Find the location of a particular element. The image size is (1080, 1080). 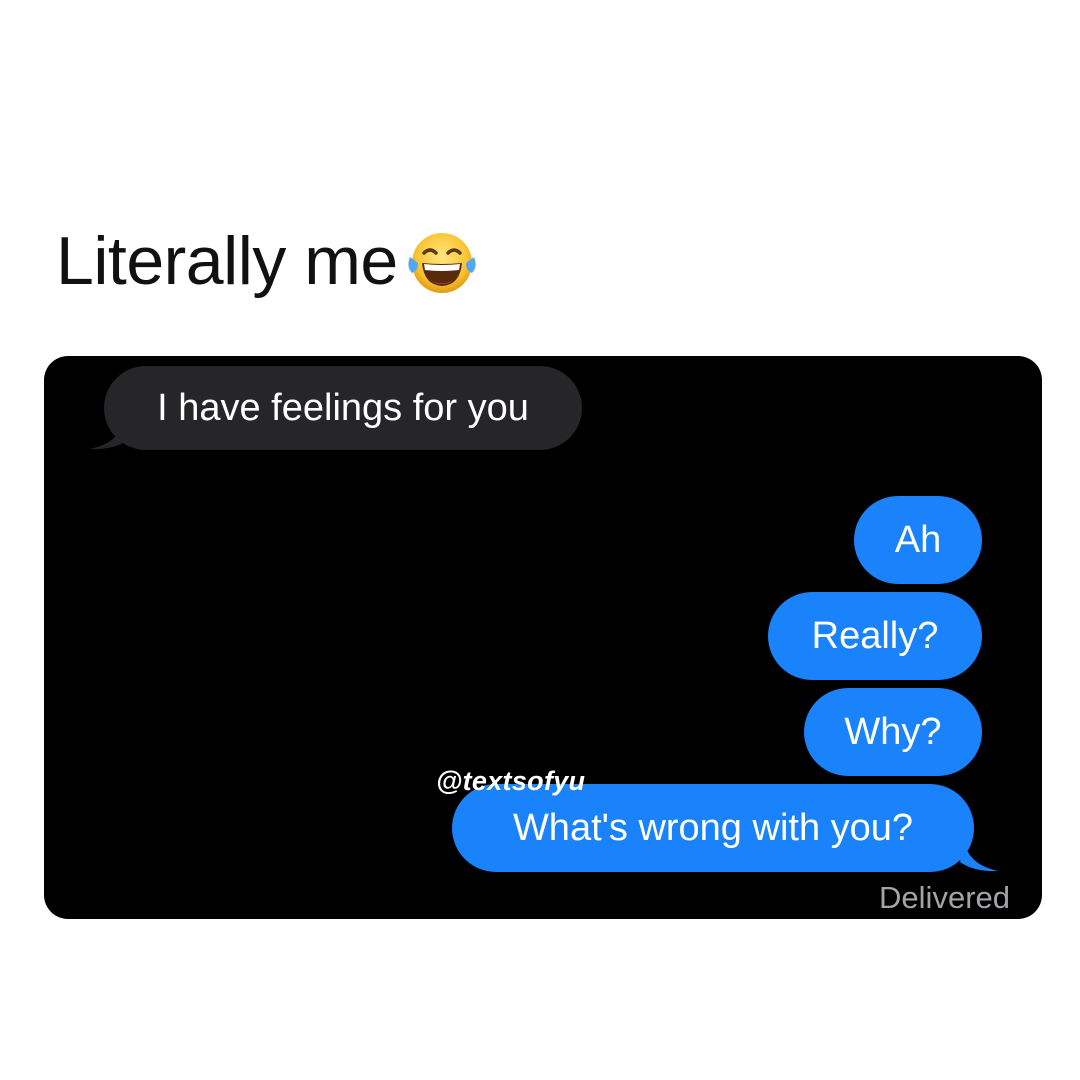

outgoing-message-text: Really? is located at coordinates (875, 636).